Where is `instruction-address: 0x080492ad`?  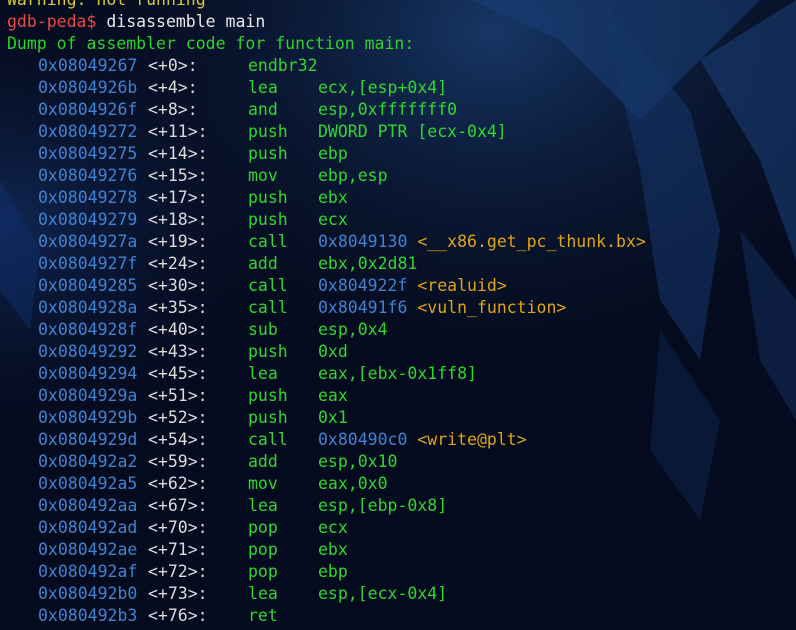 instruction-address: 0x080492ad is located at coordinates (88, 527).